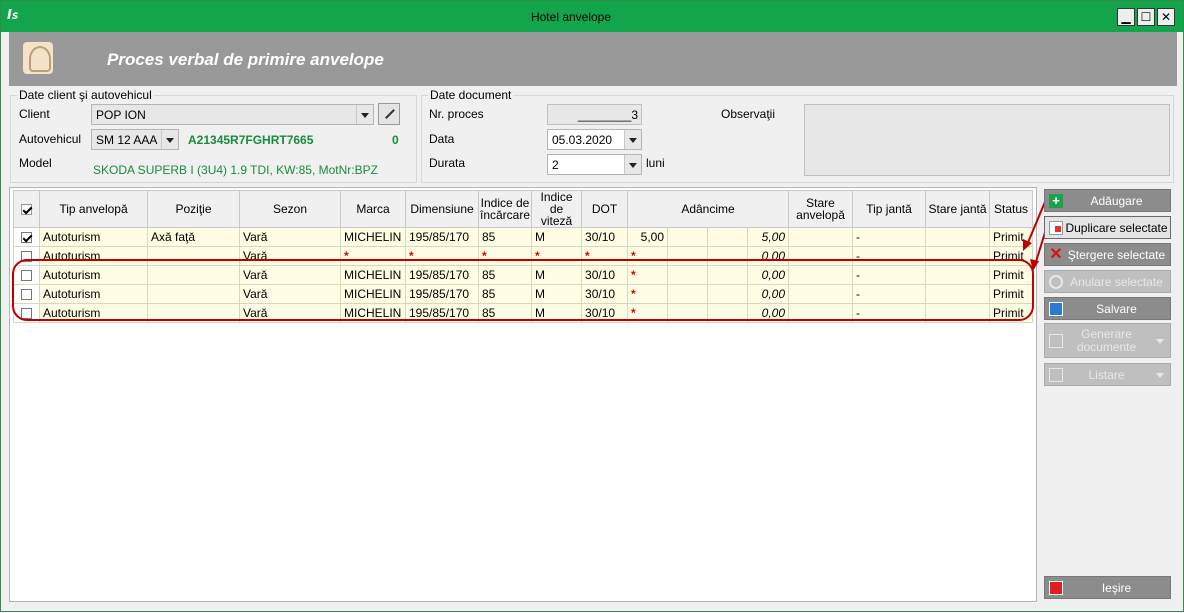 This screenshot has height=613, width=1184. Describe the element at coordinates (605, 209) in the screenshot. I see `col-header-dot: DOT` at that location.